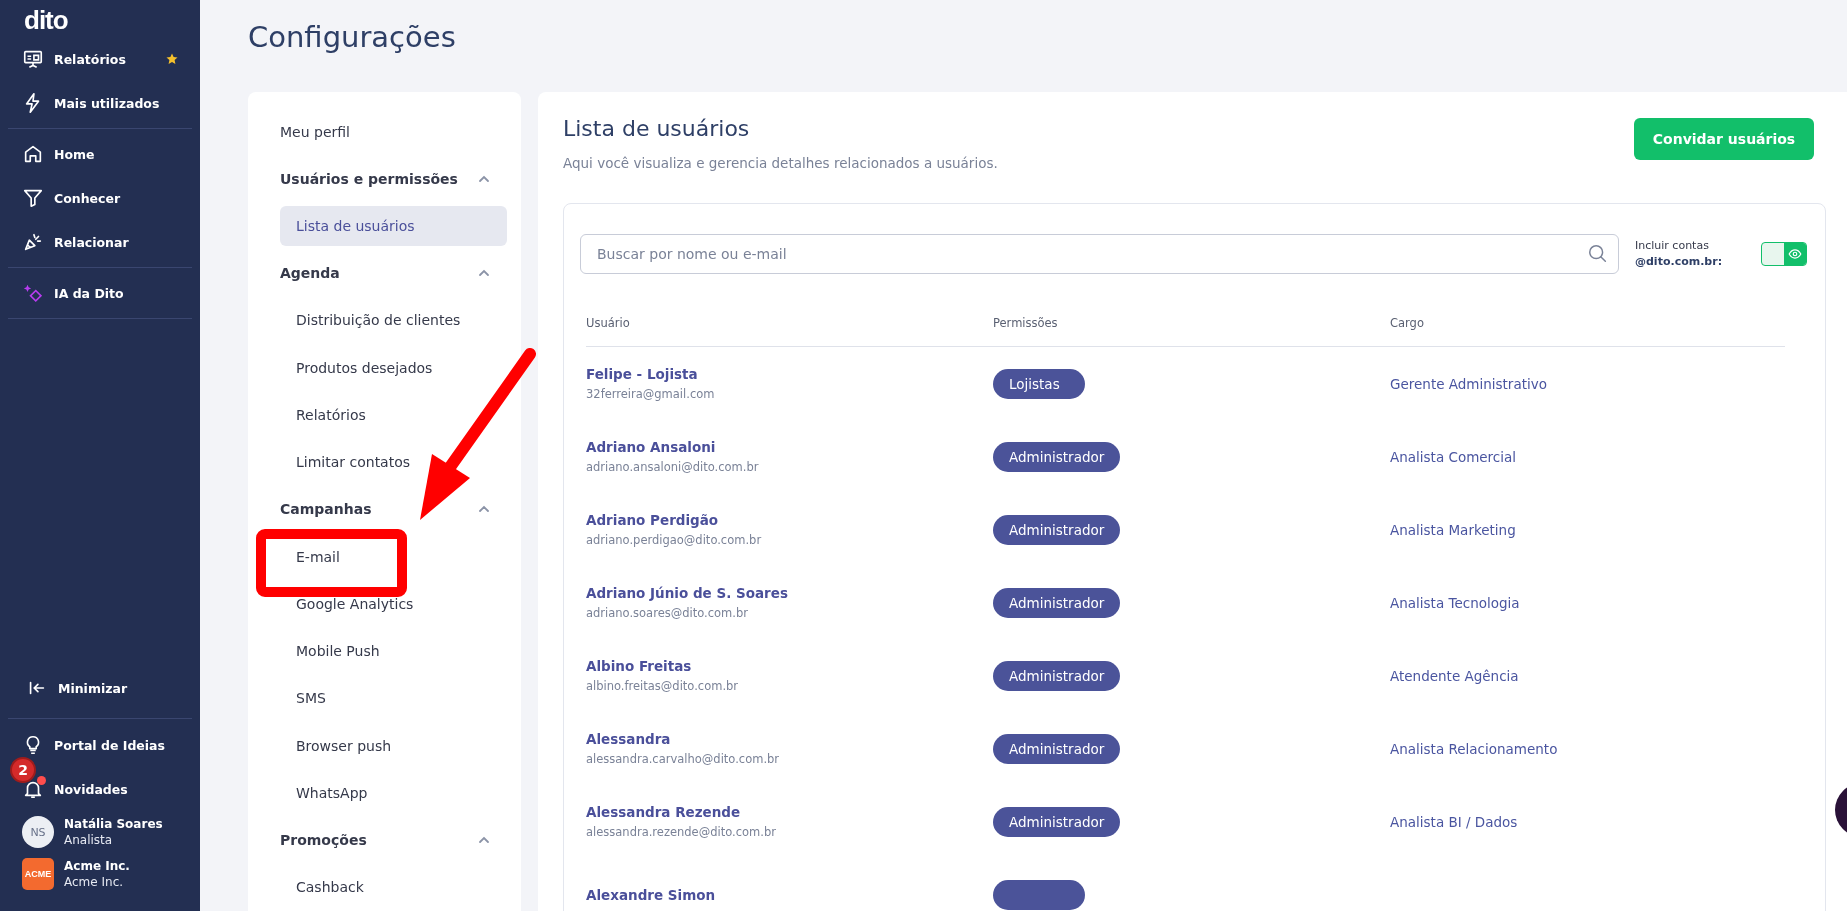  Describe the element at coordinates (33, 293) in the screenshot. I see `sparkle-icon` at that location.